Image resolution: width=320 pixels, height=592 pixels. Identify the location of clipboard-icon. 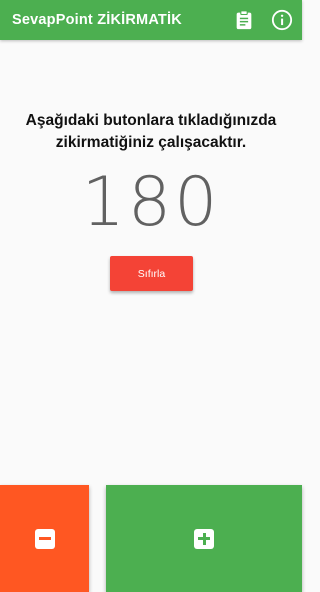
(244, 20).